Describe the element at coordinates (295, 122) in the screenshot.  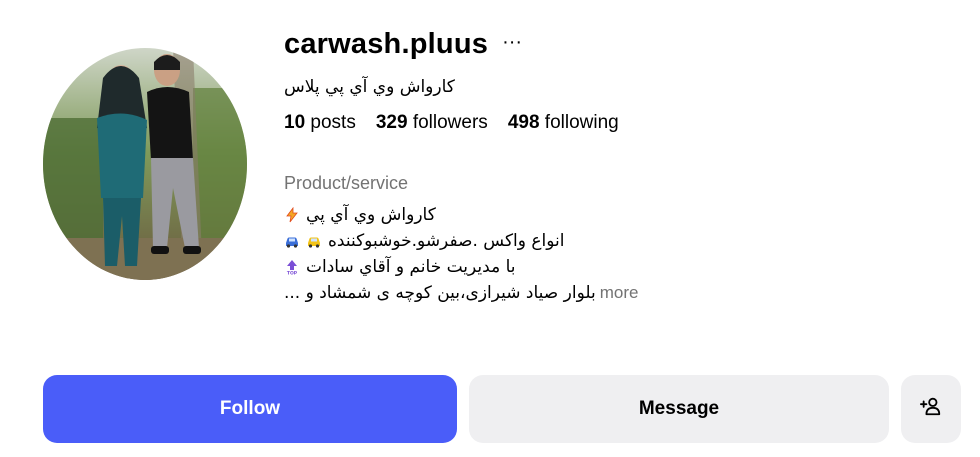
I see `posts-count: 10` at that location.